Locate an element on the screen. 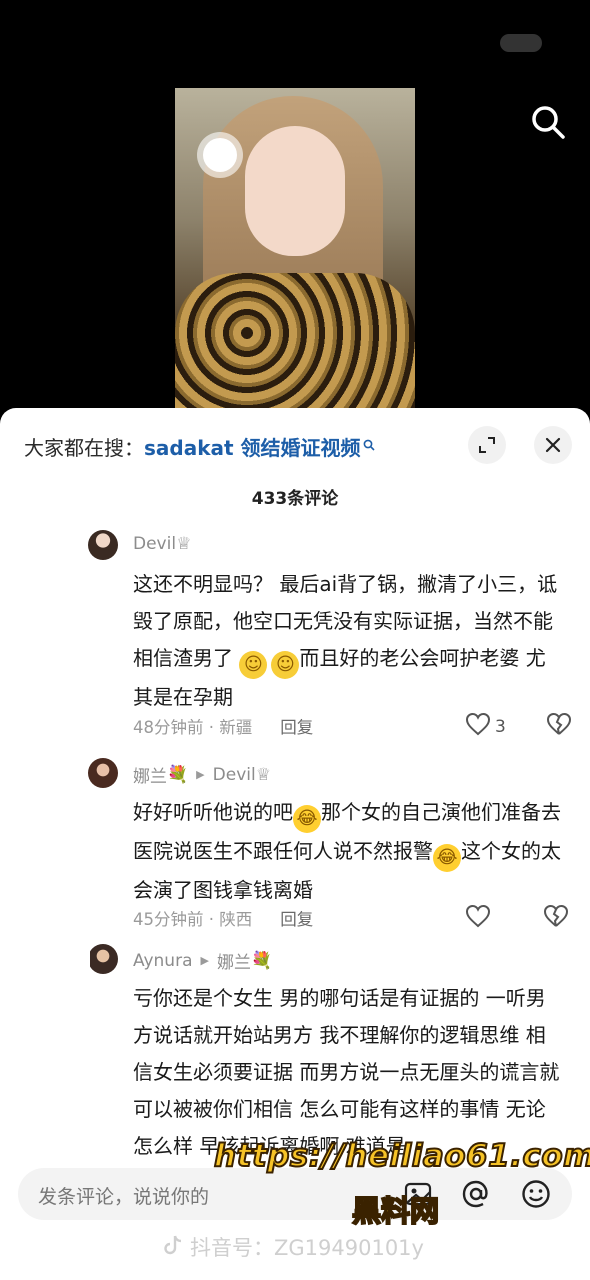  author-name: Aynura is located at coordinates (163, 961).